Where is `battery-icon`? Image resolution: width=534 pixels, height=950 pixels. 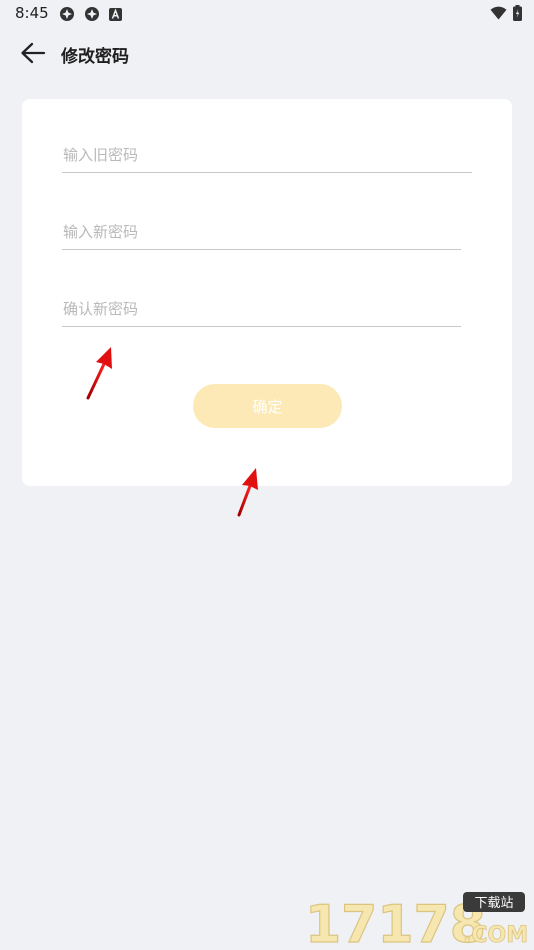
battery-icon is located at coordinates (517, 13).